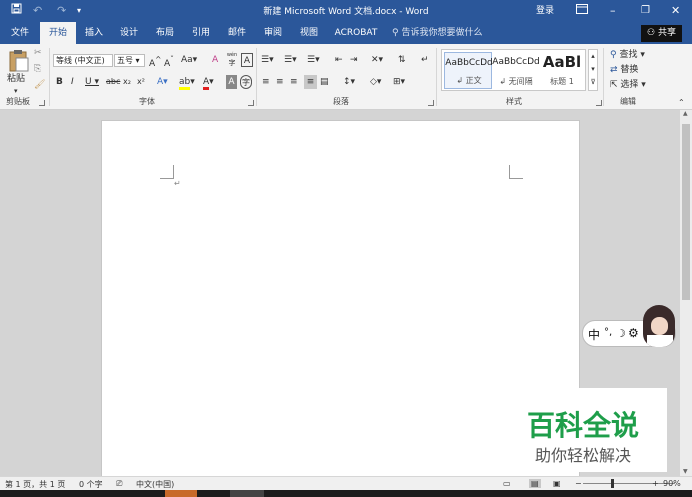 The width and height of the screenshot is (692, 497). Describe the element at coordinates (402, 60) in the screenshot. I see `sort-icon: ⇅` at that location.